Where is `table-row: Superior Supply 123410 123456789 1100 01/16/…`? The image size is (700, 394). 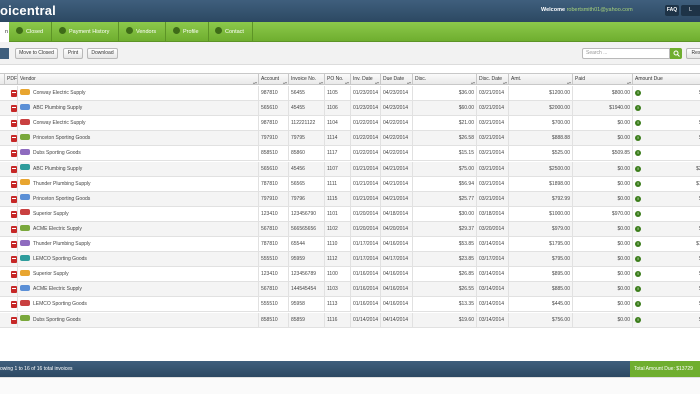
table-row: Superior Supply 123410 123456789 1100 01/16/… is located at coordinates (350, 275).